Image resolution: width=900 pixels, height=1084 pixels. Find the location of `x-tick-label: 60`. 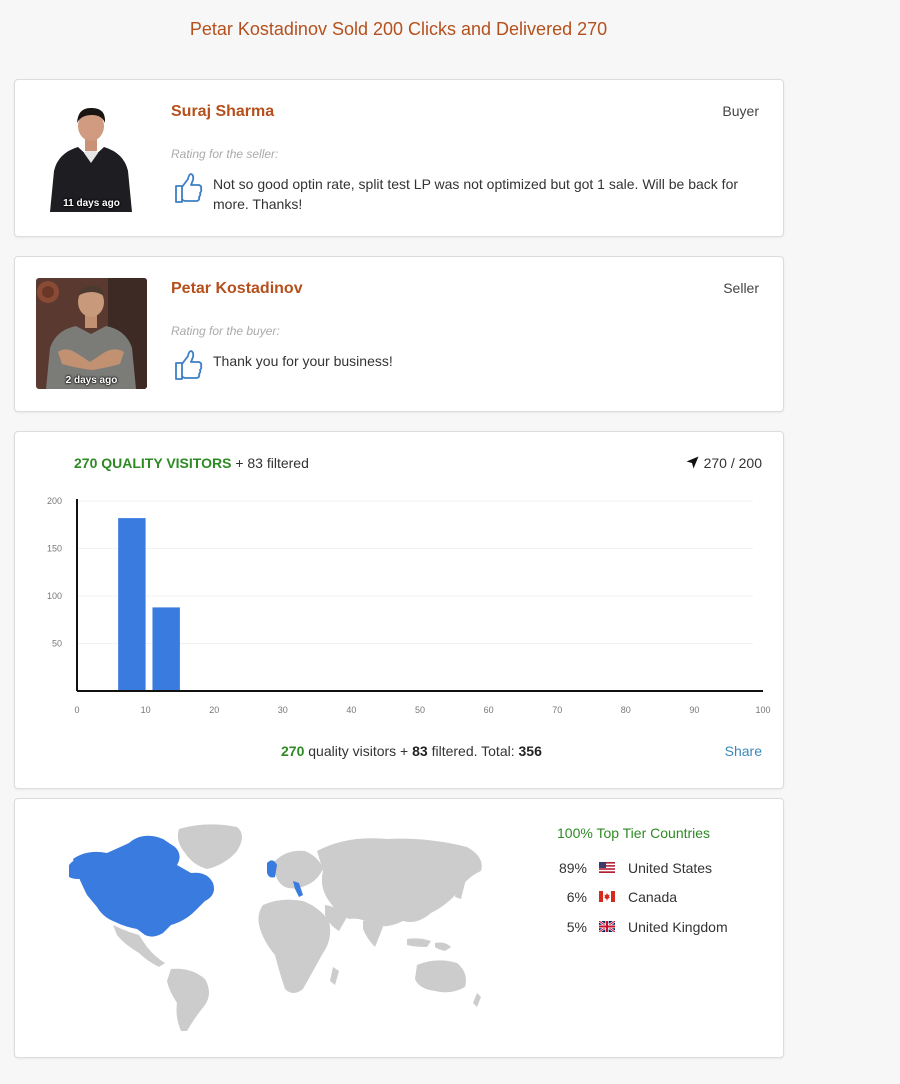

x-tick-label: 60 is located at coordinates (489, 710).